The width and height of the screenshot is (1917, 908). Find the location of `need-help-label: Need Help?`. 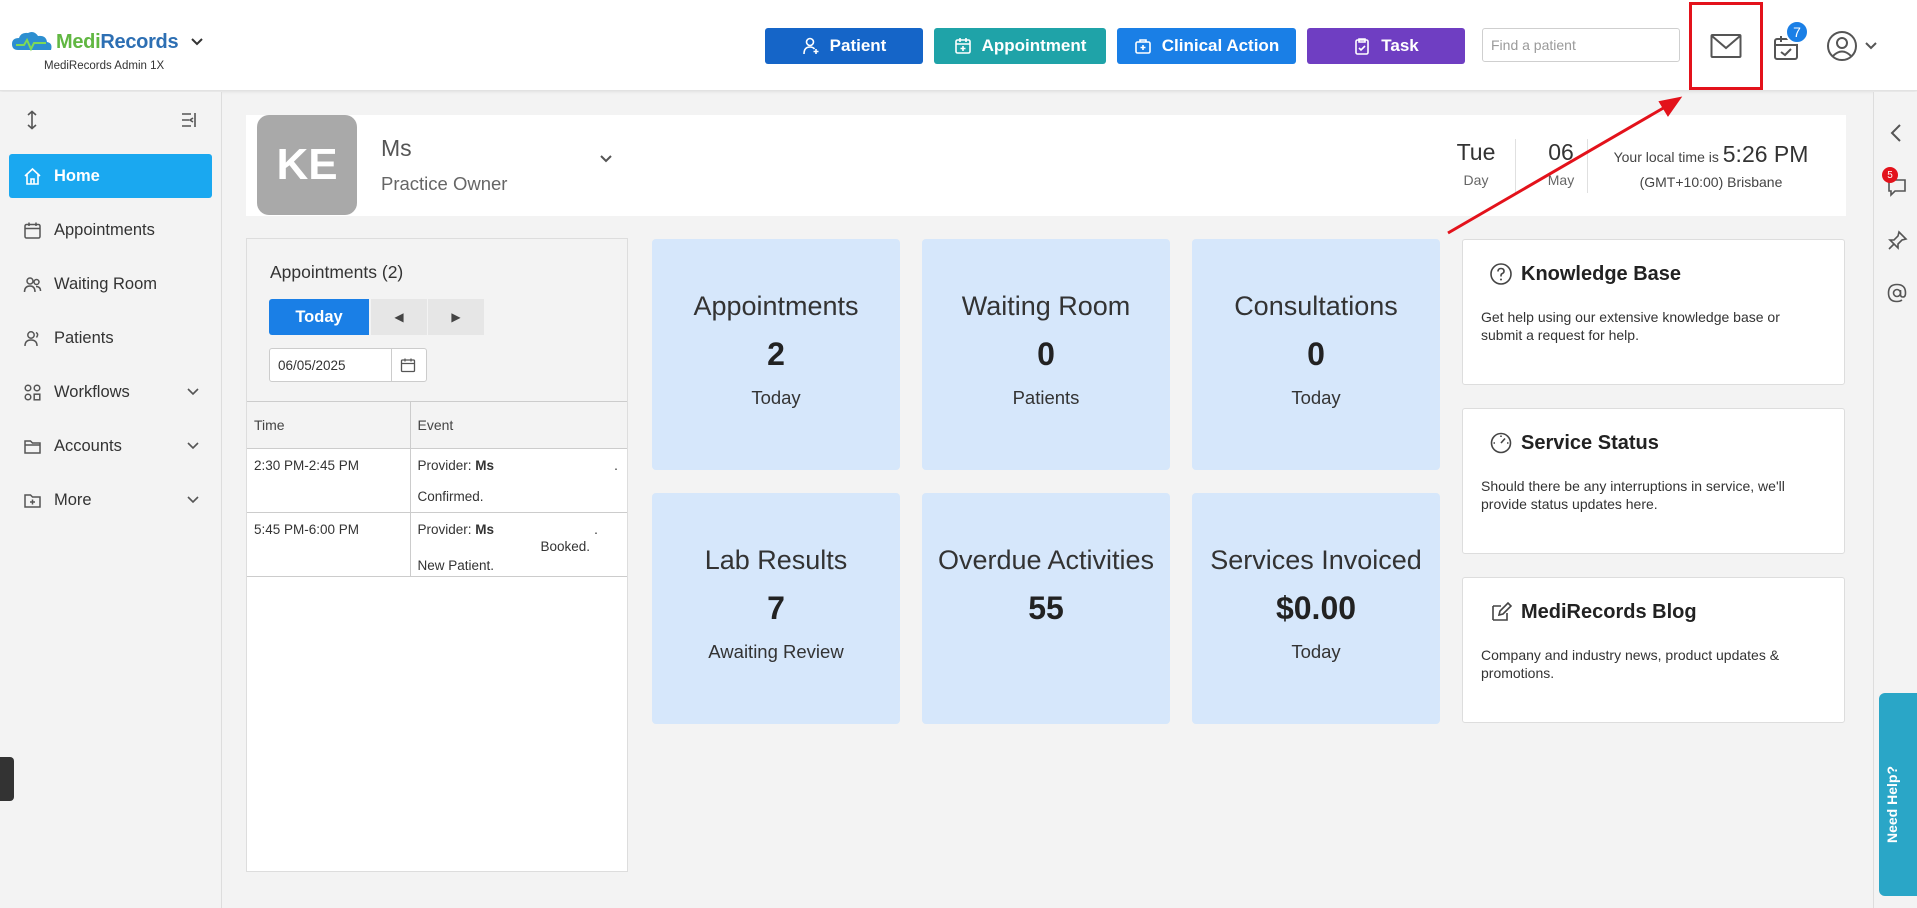

need-help-label: Need Help? is located at coordinates (1892, 804).